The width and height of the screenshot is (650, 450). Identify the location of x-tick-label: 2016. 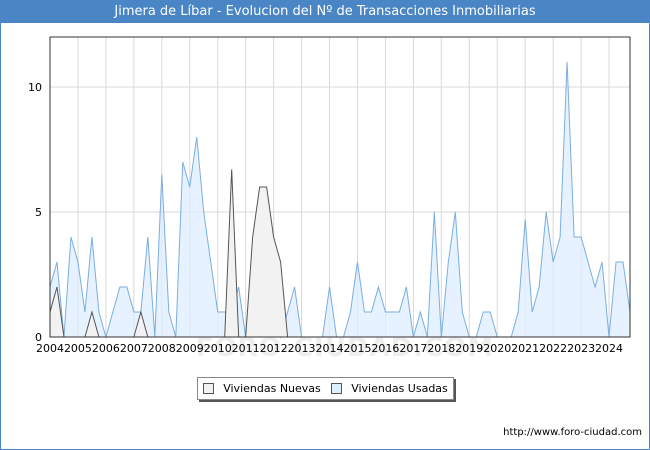
(385, 348).